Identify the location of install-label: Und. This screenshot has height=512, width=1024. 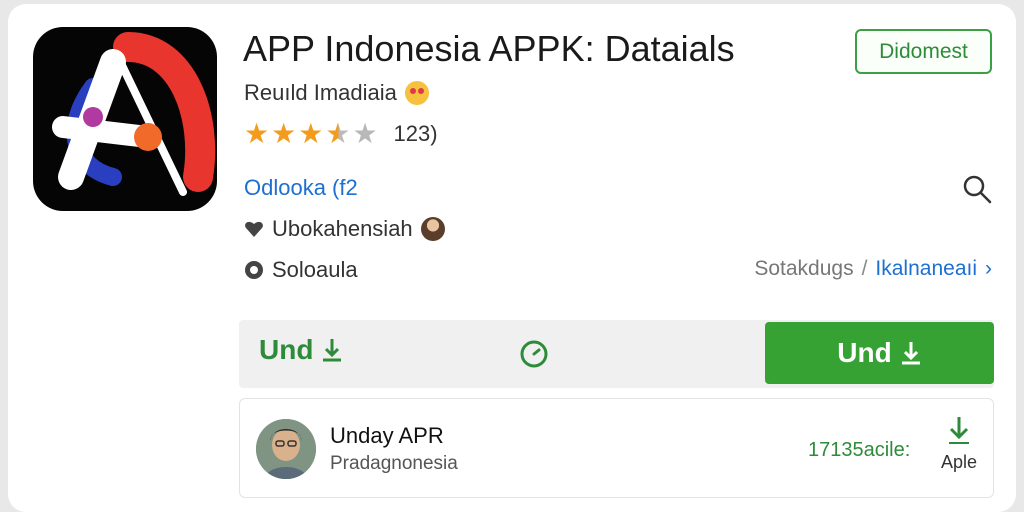
(864, 352).